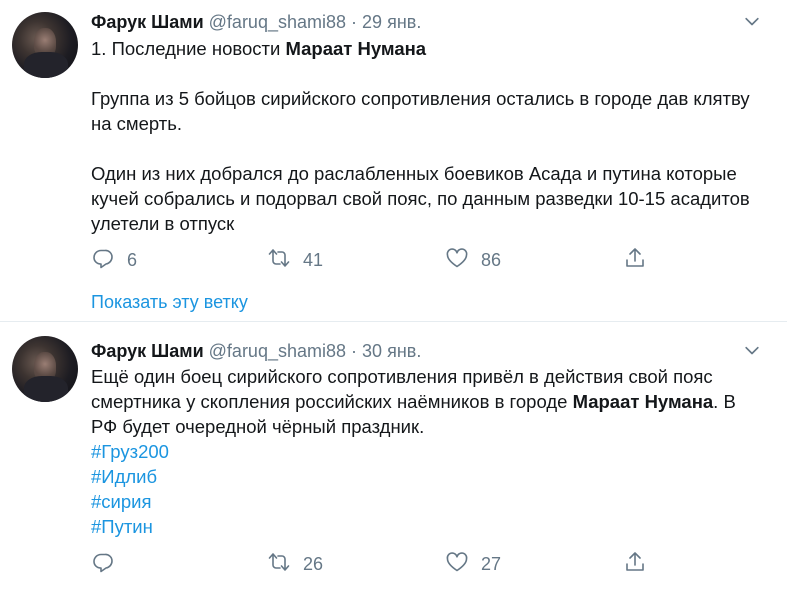  What do you see at coordinates (313, 563) in the screenshot?
I see `retweet-count: 26` at bounding box center [313, 563].